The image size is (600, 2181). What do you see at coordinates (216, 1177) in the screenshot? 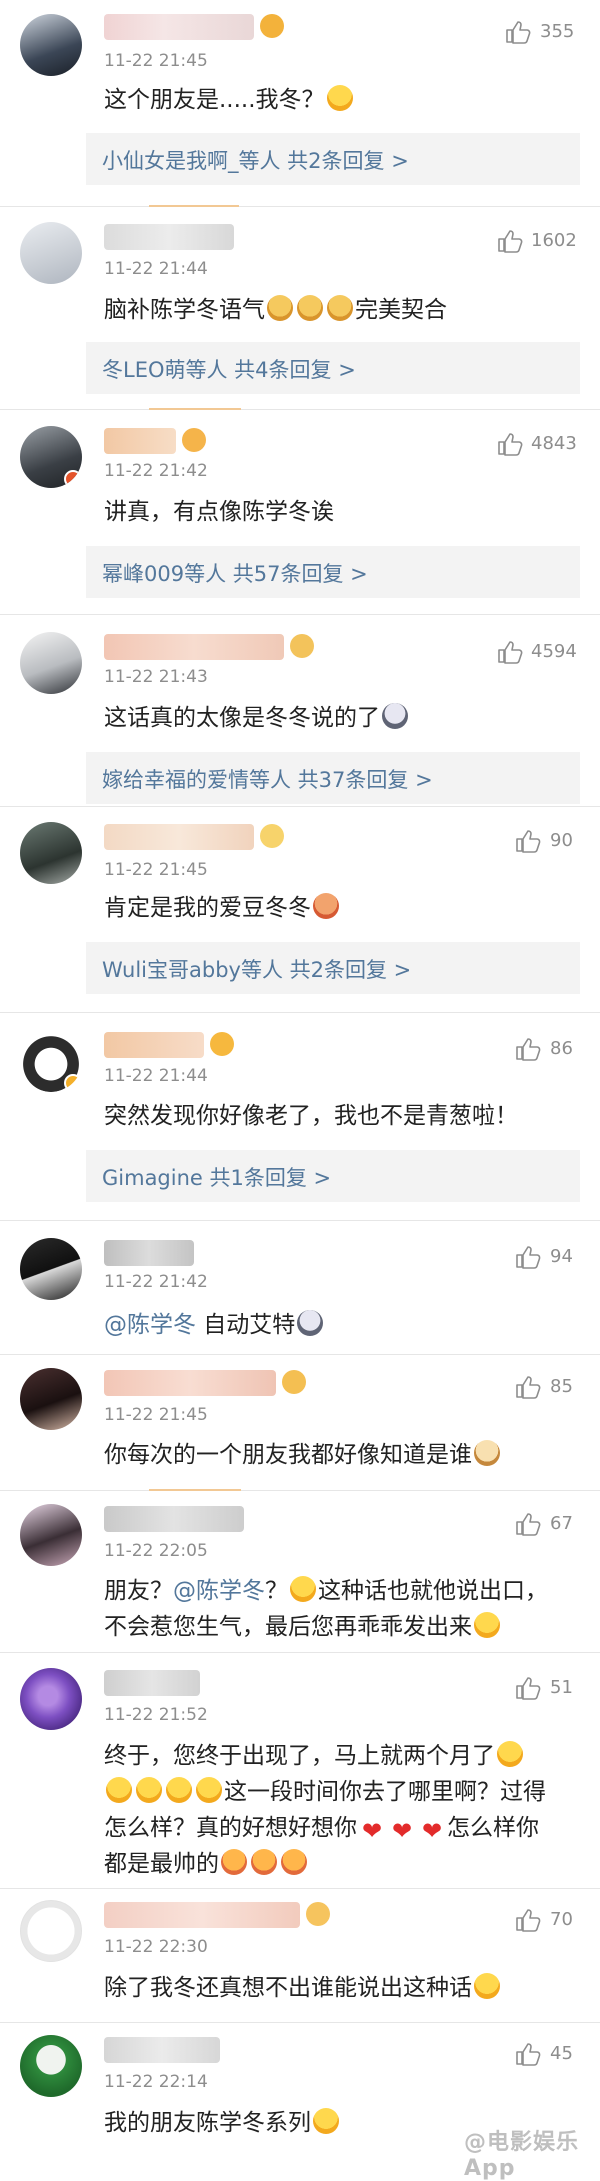
I see `reply-summary-text: Gimagine 共1条回复 >` at bounding box center [216, 1177].